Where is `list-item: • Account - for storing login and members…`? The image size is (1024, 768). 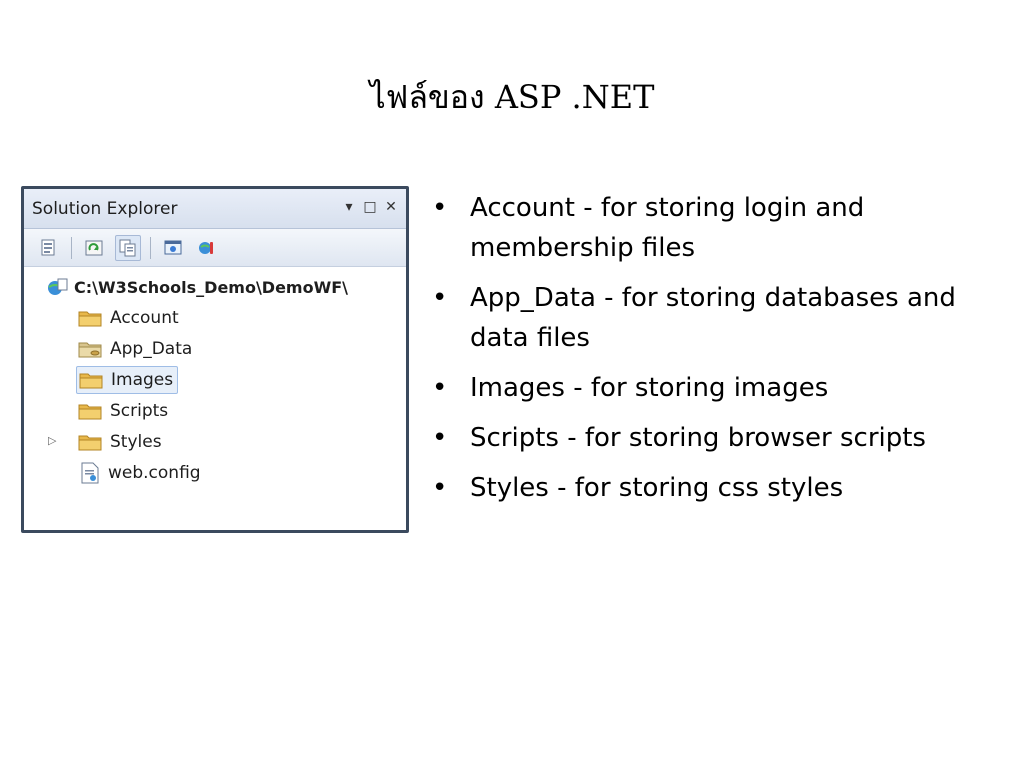 list-item: • Account - for storing login and members… is located at coordinates (648, 228).